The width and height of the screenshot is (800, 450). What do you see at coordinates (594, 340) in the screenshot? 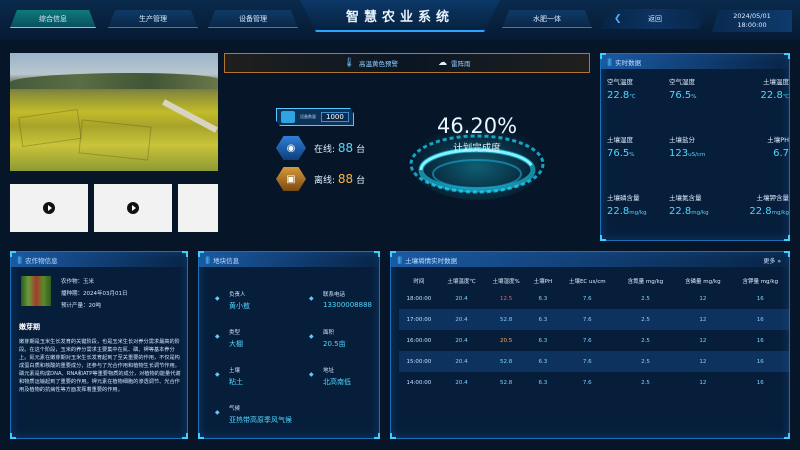
I see `table-row: 16:00:00 20.4 20.5 6.3 7.6 2.5 12 16` at bounding box center [594, 340].